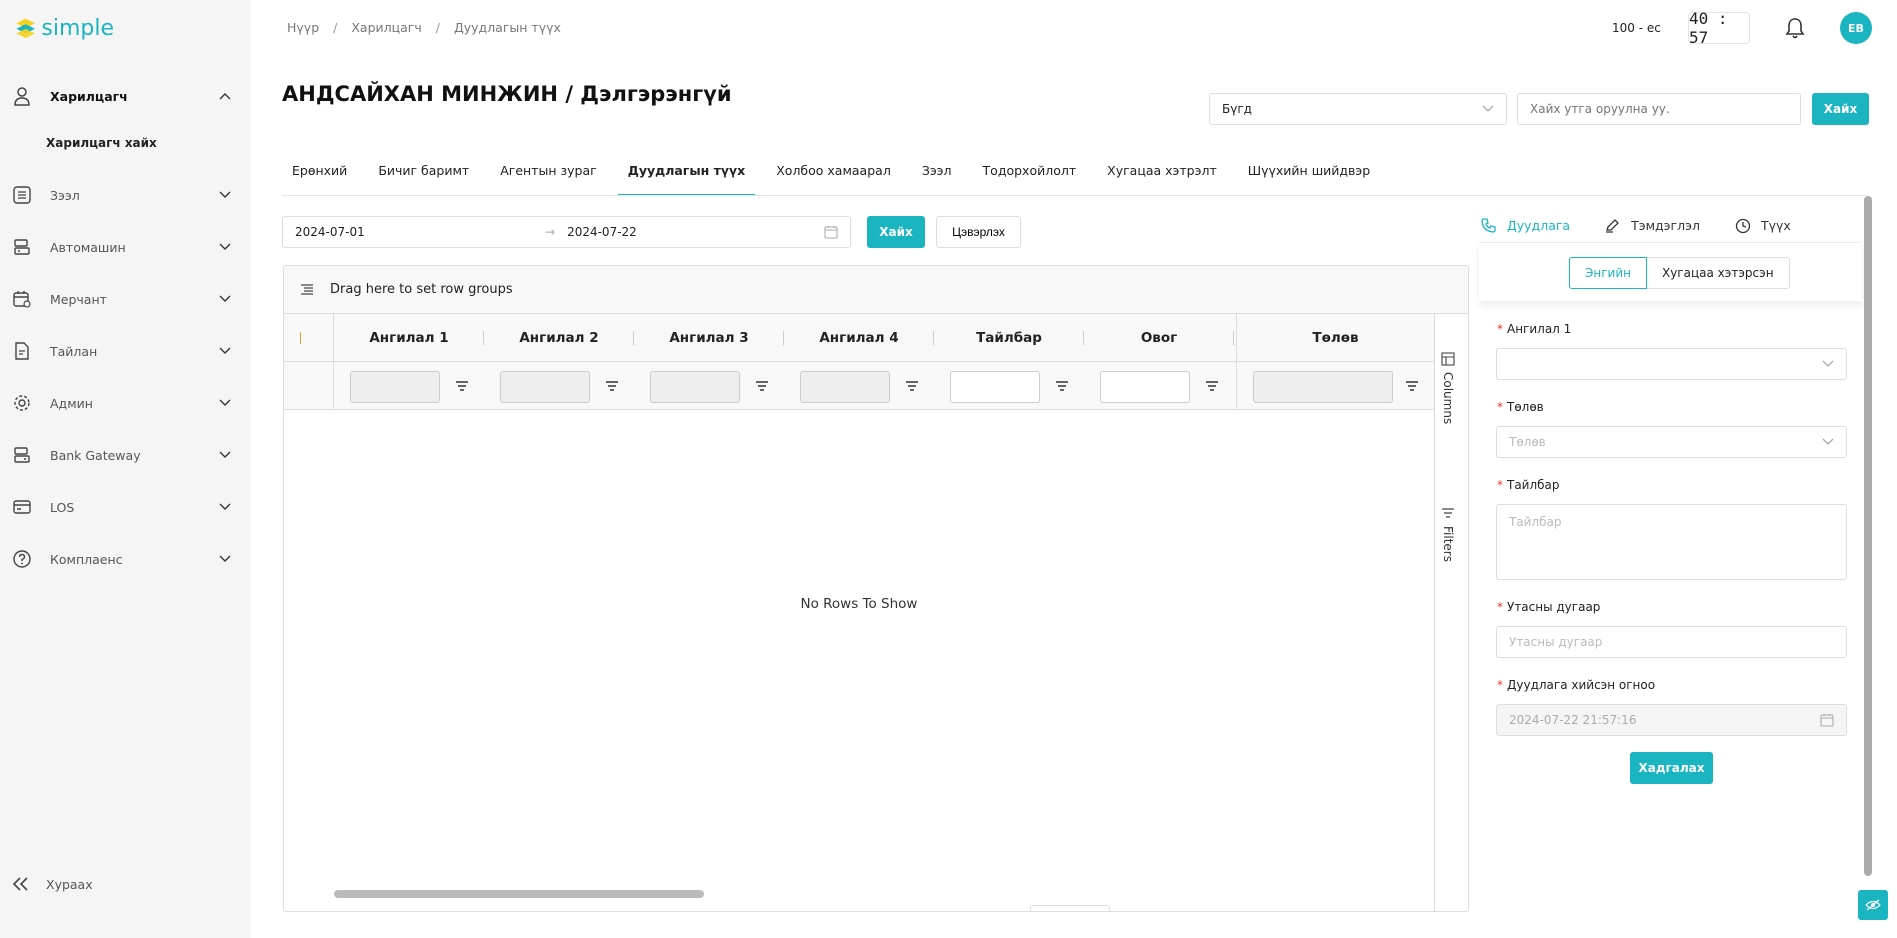  I want to click on row-group-text: Drag here to set row groups, so click(421, 289).